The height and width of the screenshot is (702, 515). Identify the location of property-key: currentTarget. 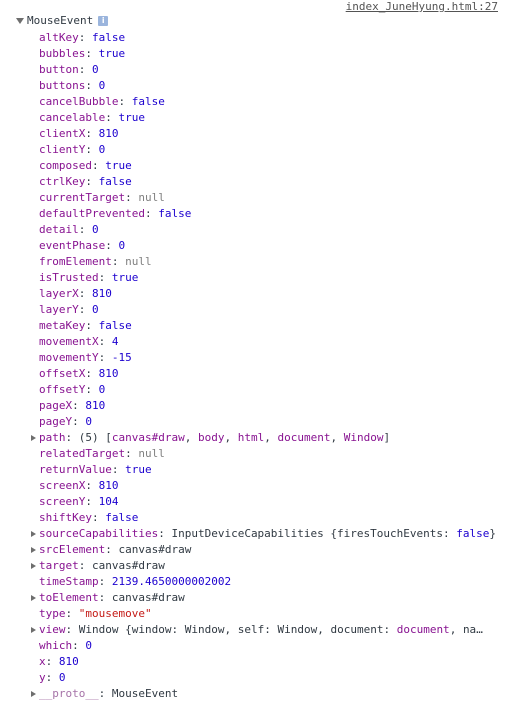
(82, 197).